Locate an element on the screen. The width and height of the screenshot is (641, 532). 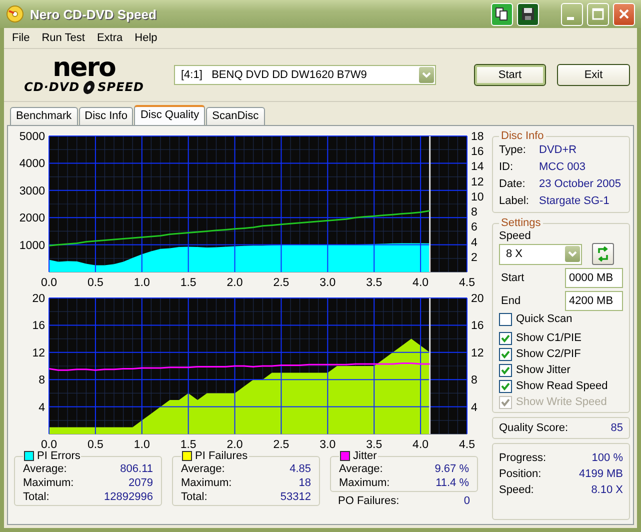
stat-value: 2079 is located at coordinates (140, 483).